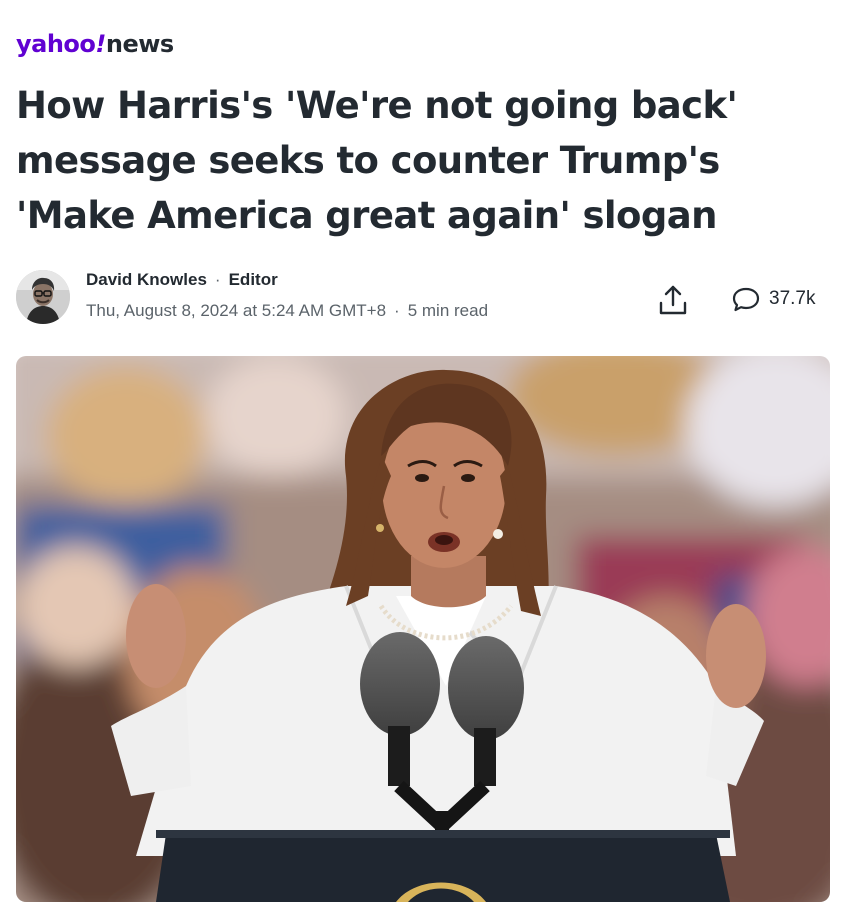 This screenshot has width=853, height=911. I want to click on comments-count: 37.7k, so click(792, 298).